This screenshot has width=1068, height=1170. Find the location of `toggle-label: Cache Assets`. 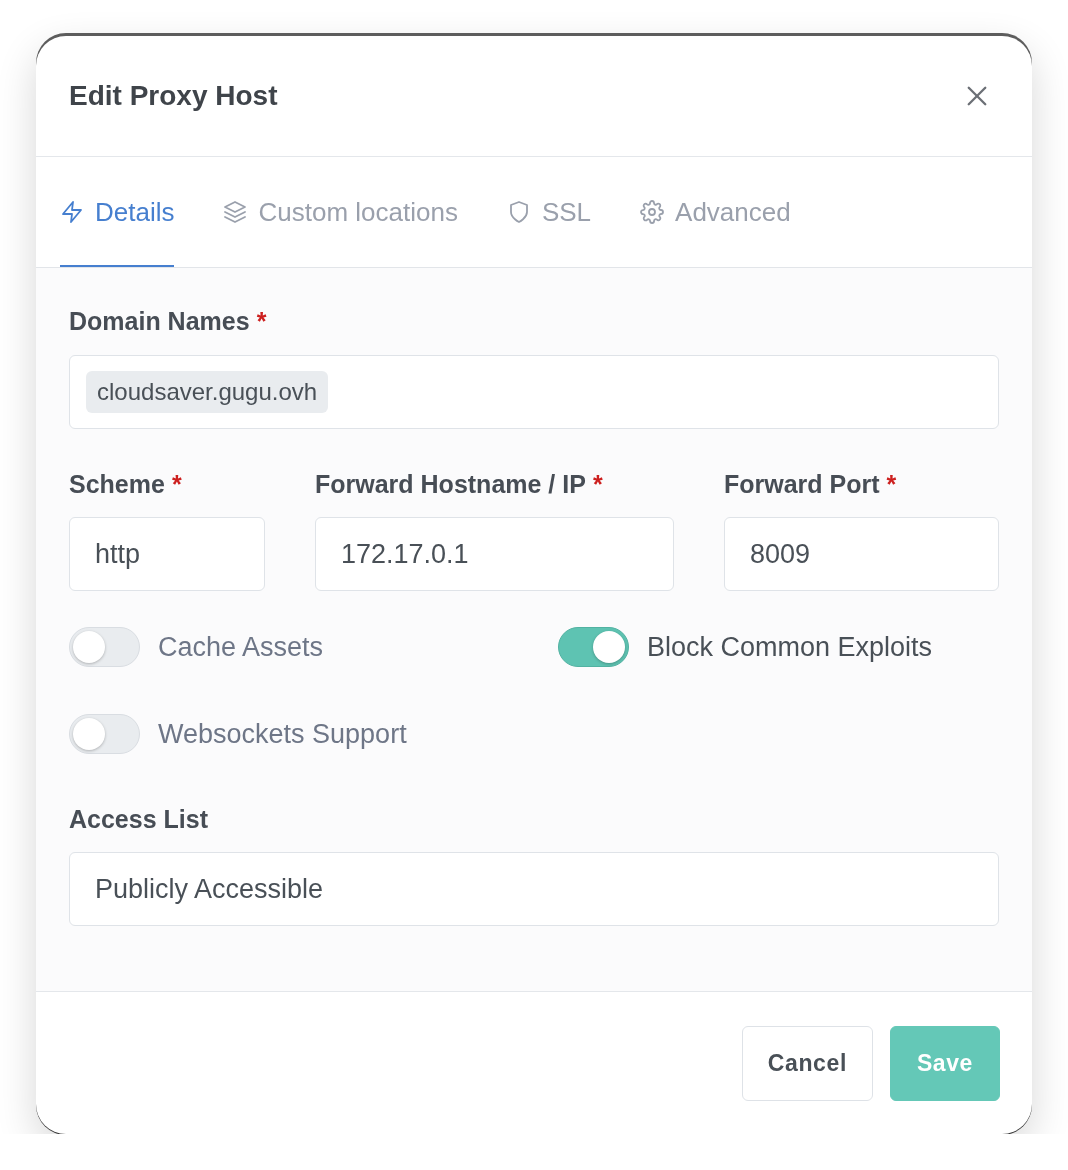

toggle-label: Cache Assets is located at coordinates (241, 647).